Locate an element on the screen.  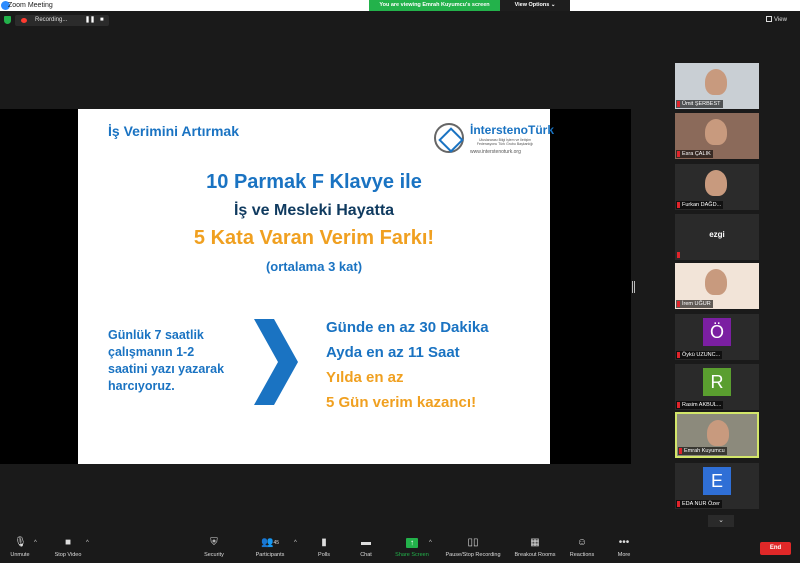
slide-title-line-2: İş ve Mesleki Hayatta is located at coordinates (314, 210).